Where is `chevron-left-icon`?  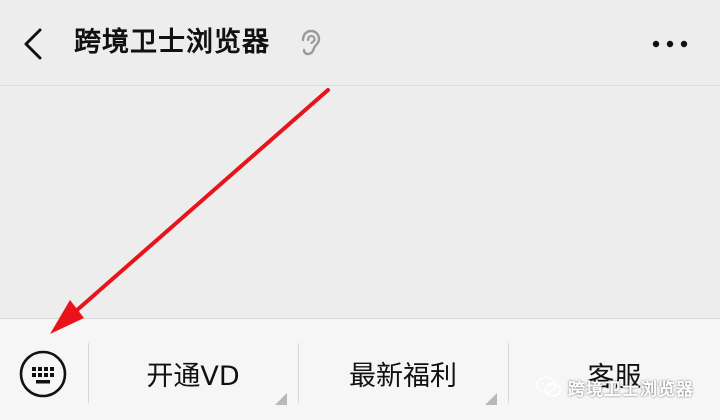 chevron-left-icon is located at coordinates (33, 44).